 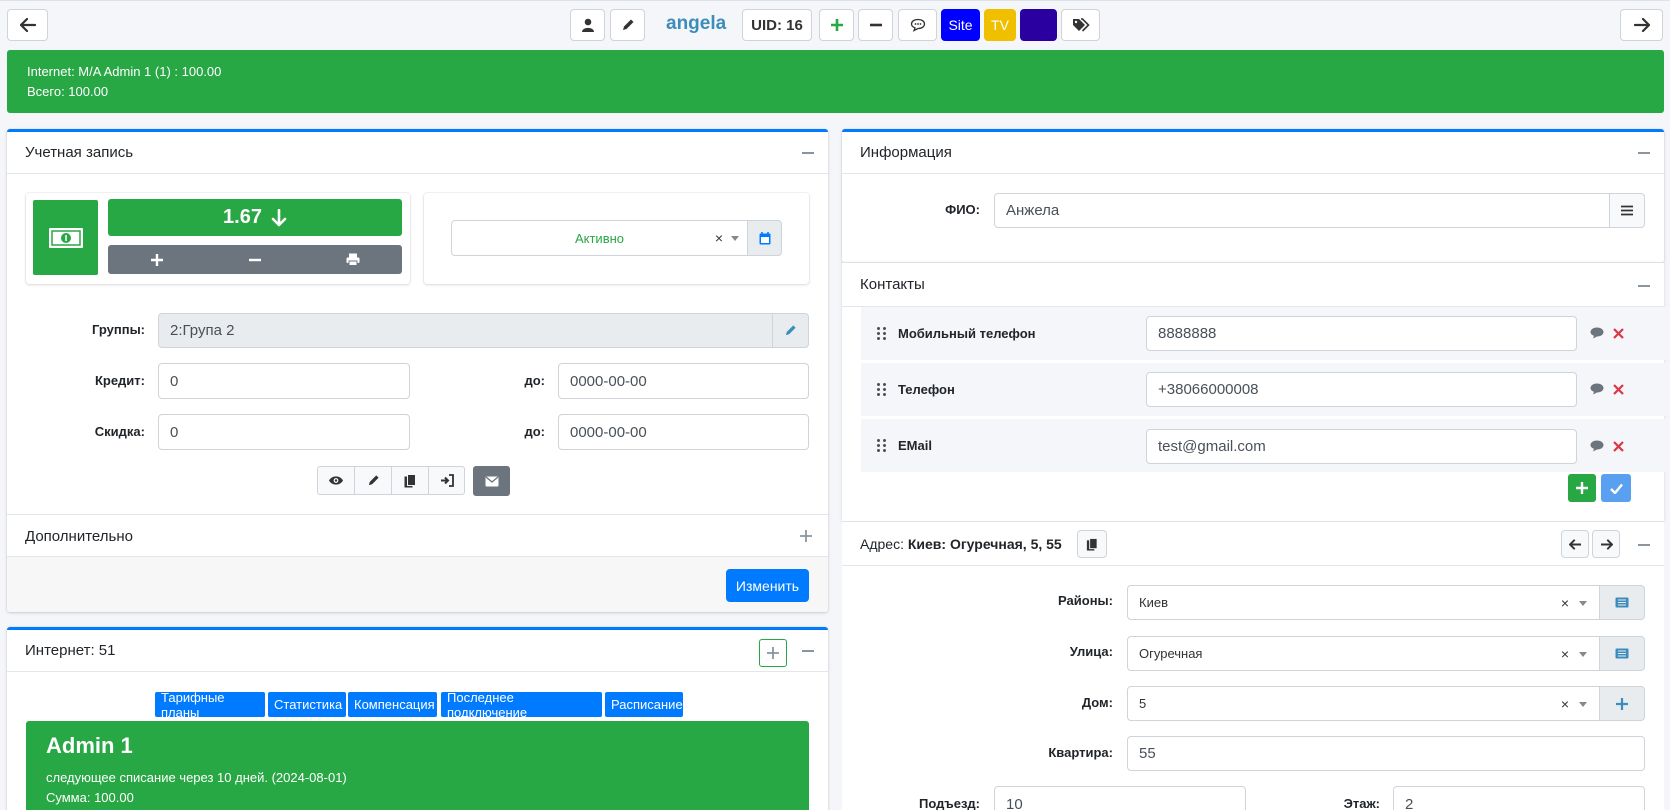 I want to click on status-calendar-button, so click(x=764, y=238).